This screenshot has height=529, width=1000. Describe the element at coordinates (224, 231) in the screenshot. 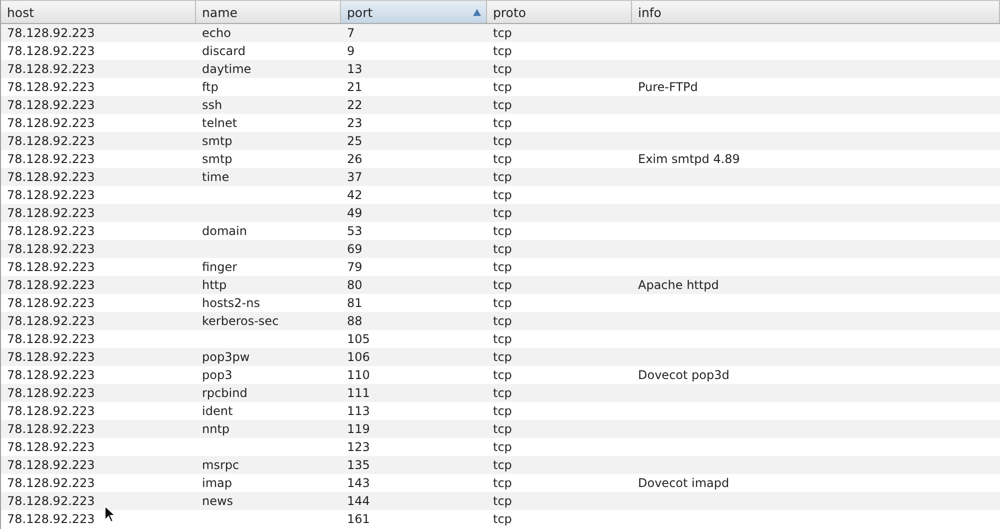

I see `table-cell: domain` at that location.